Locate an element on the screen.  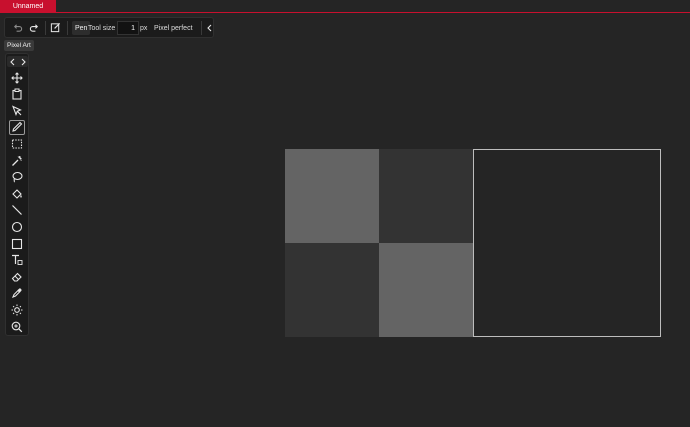
toolbox-next-button is located at coordinates (23, 61).